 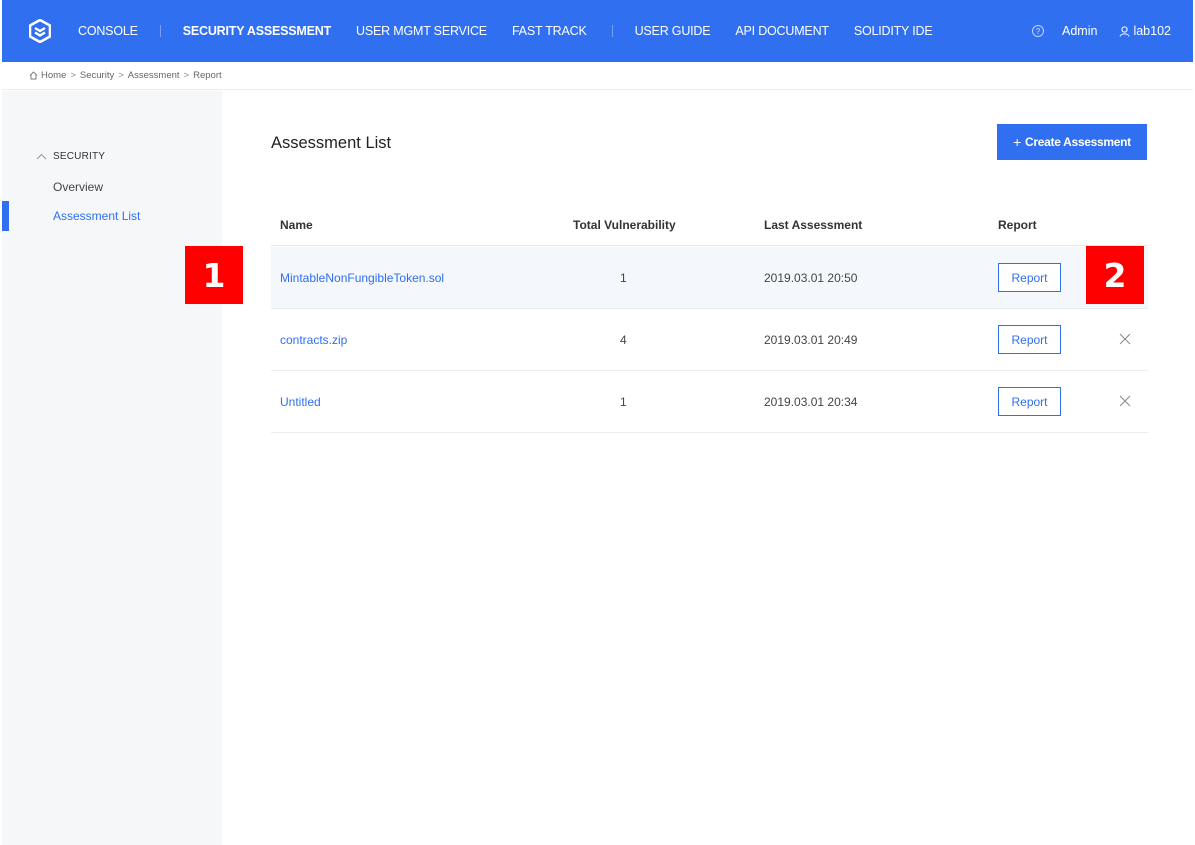 I want to click on user-icon, so click(x=1124, y=31).